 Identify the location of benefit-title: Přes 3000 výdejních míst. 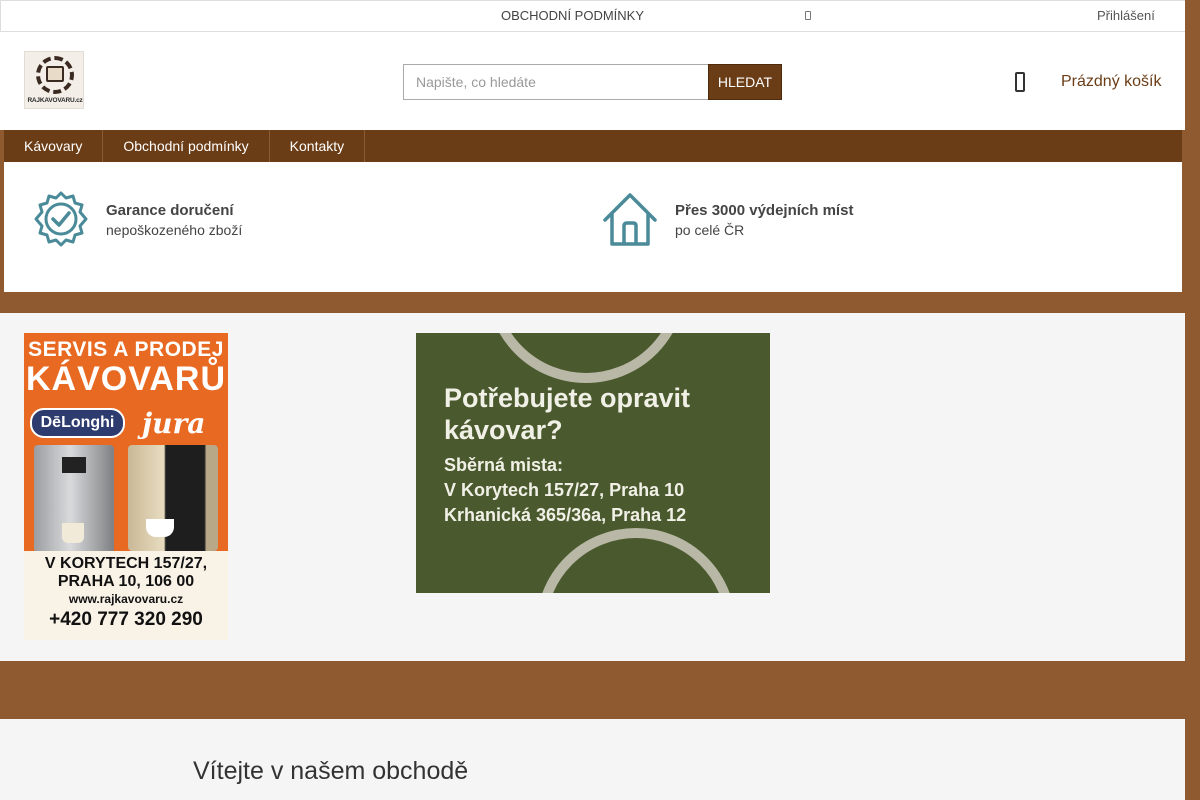
(764, 210).